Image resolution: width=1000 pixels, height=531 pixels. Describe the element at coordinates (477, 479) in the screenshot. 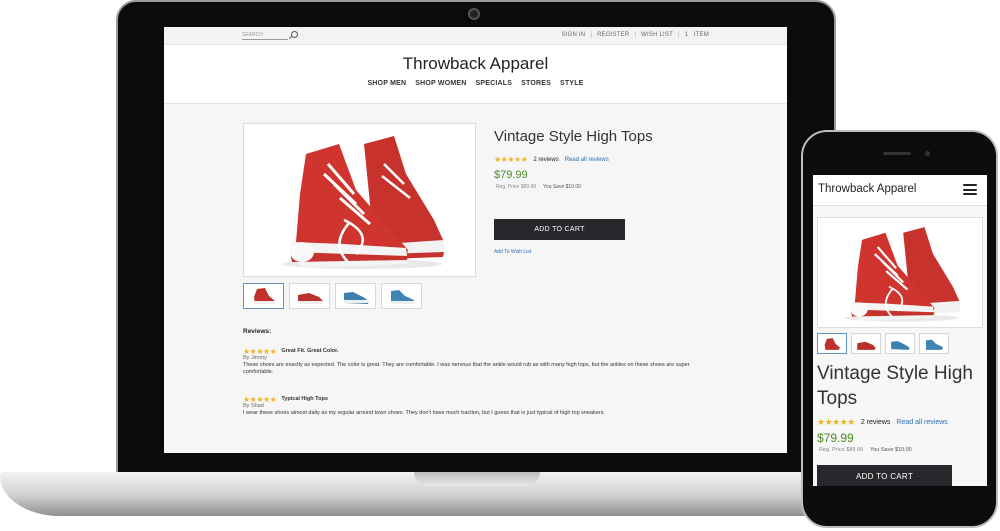

I see `laptop-notch` at that location.